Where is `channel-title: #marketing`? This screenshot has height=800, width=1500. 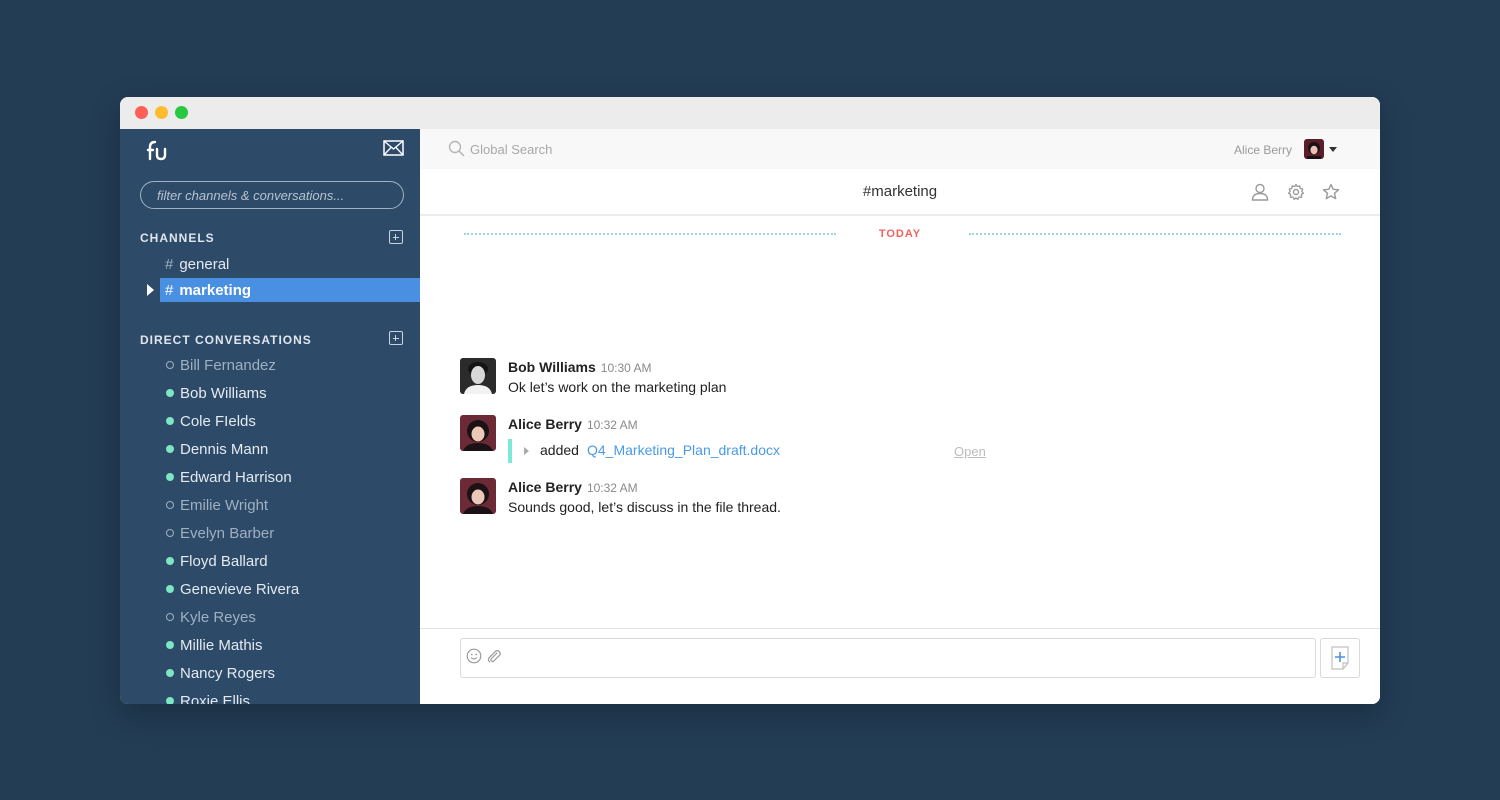 channel-title: #marketing is located at coordinates (900, 191).